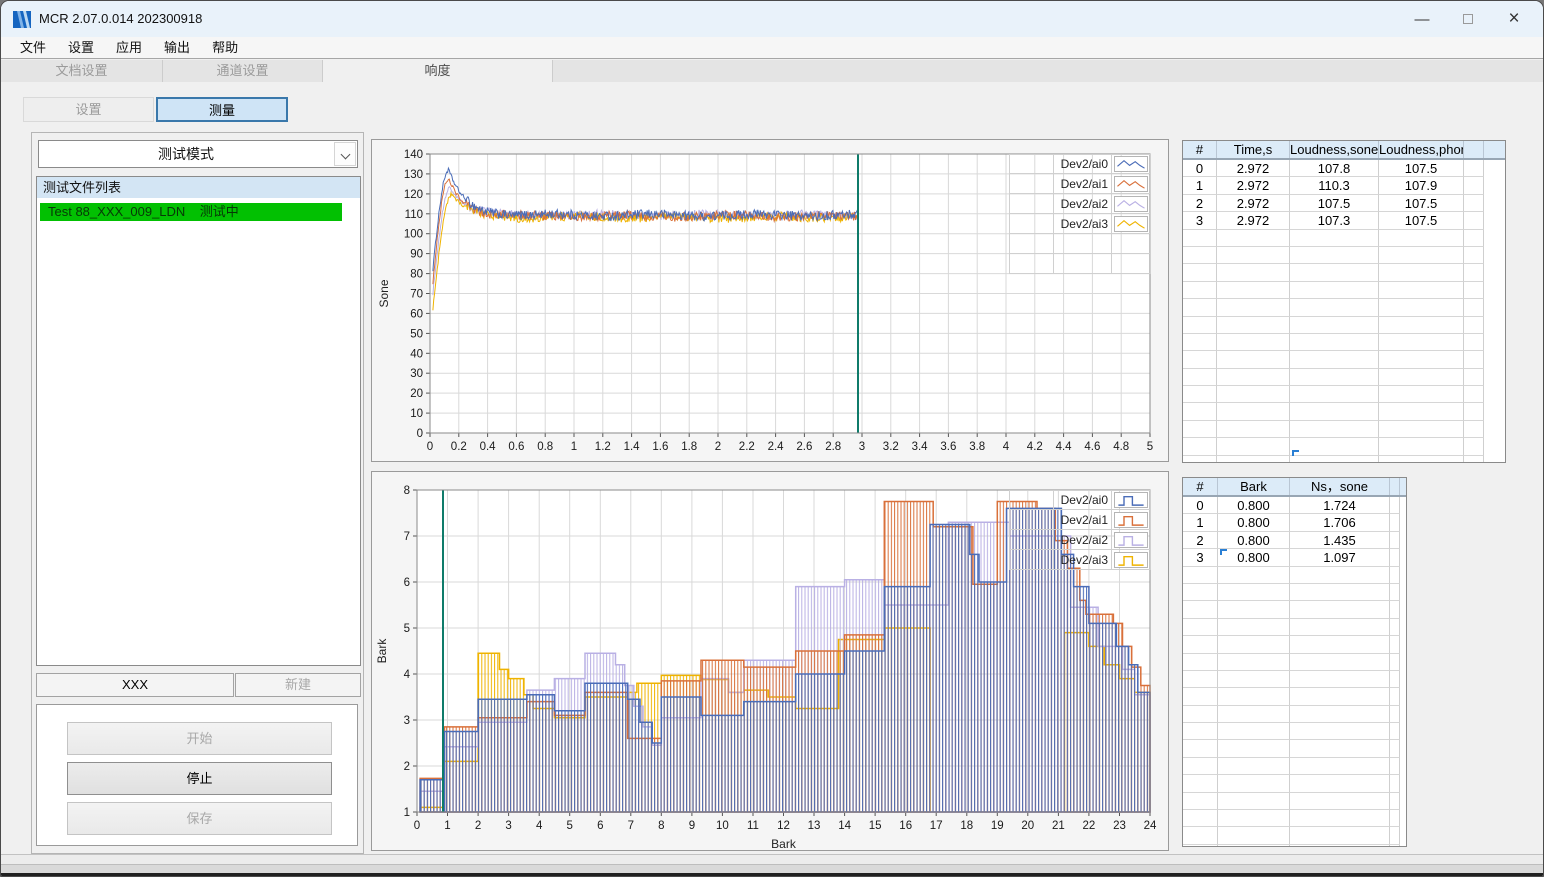 The width and height of the screenshot is (1544, 877). Describe the element at coordinates (198, 154) in the screenshot. I see `test-mode-select: 测试模式` at that location.